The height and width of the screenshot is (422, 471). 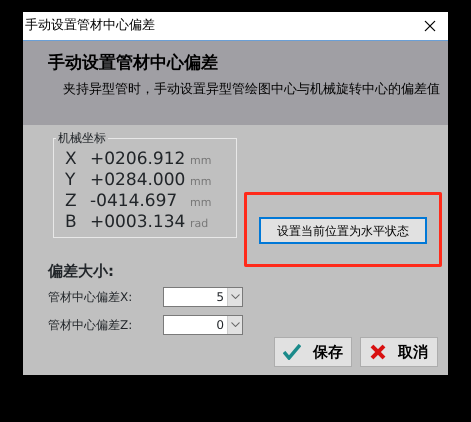 What do you see at coordinates (199, 224) in the screenshot?
I see `unit-label: rad` at bounding box center [199, 224].